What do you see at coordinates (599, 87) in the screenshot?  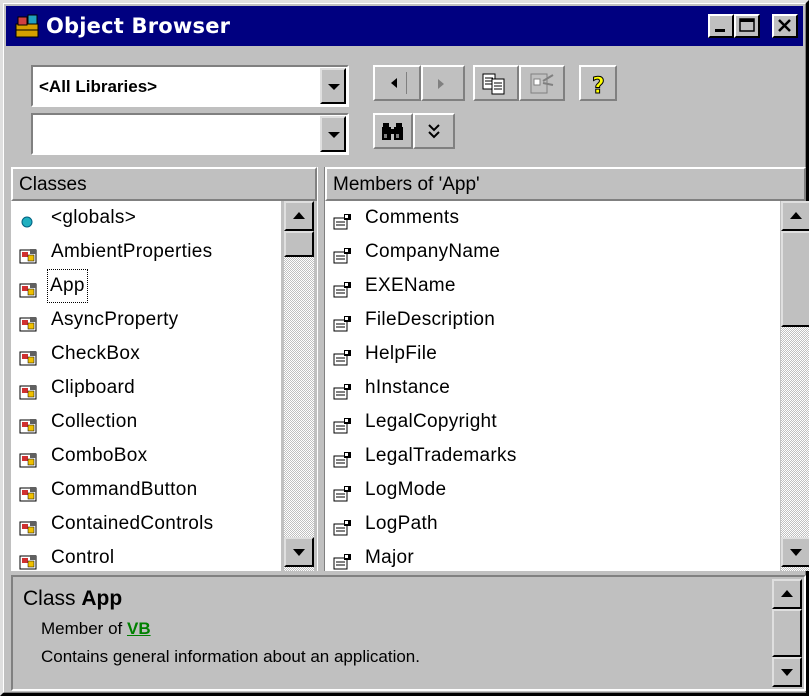 I see `help-icon: ?` at bounding box center [599, 87].